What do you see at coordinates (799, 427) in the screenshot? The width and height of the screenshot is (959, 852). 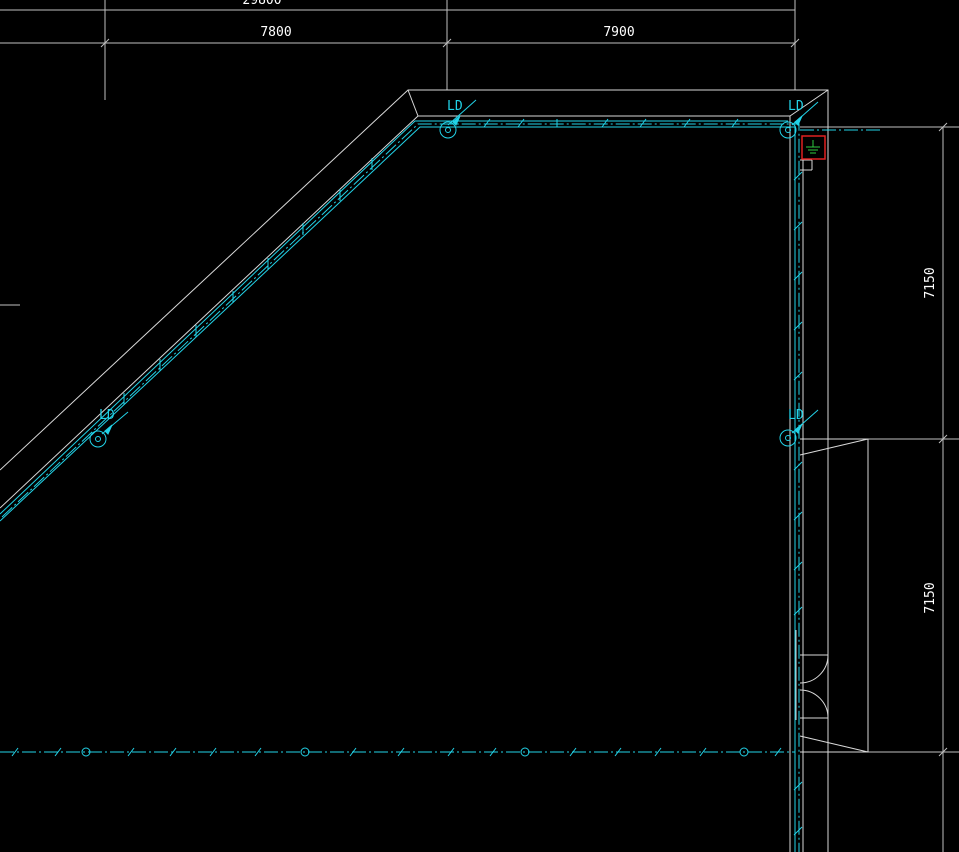 I see `downpipe-right: LD` at bounding box center [799, 427].